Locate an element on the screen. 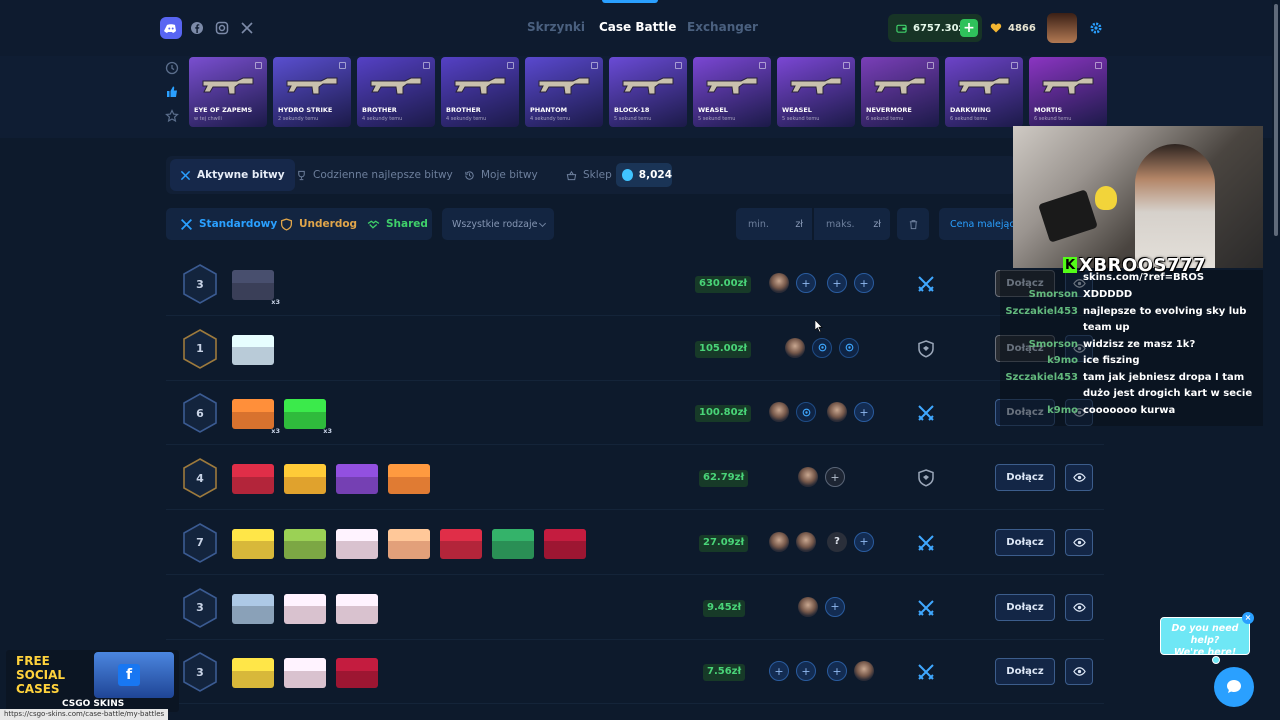 The image size is (1280, 720). thumbs-up-icon is located at coordinates (172, 92).